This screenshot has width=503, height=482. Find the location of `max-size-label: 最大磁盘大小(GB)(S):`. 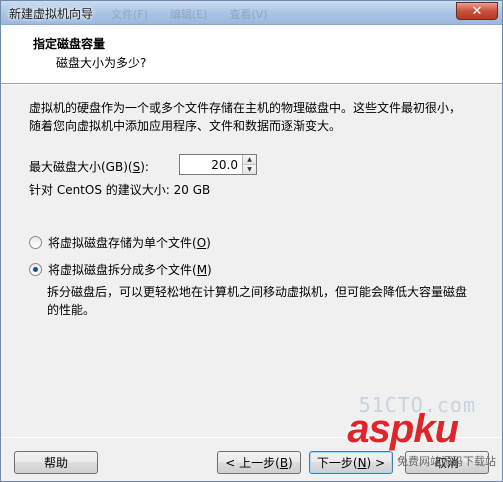

max-size-label: 最大磁盘大小(GB)(S): is located at coordinates (89, 166).